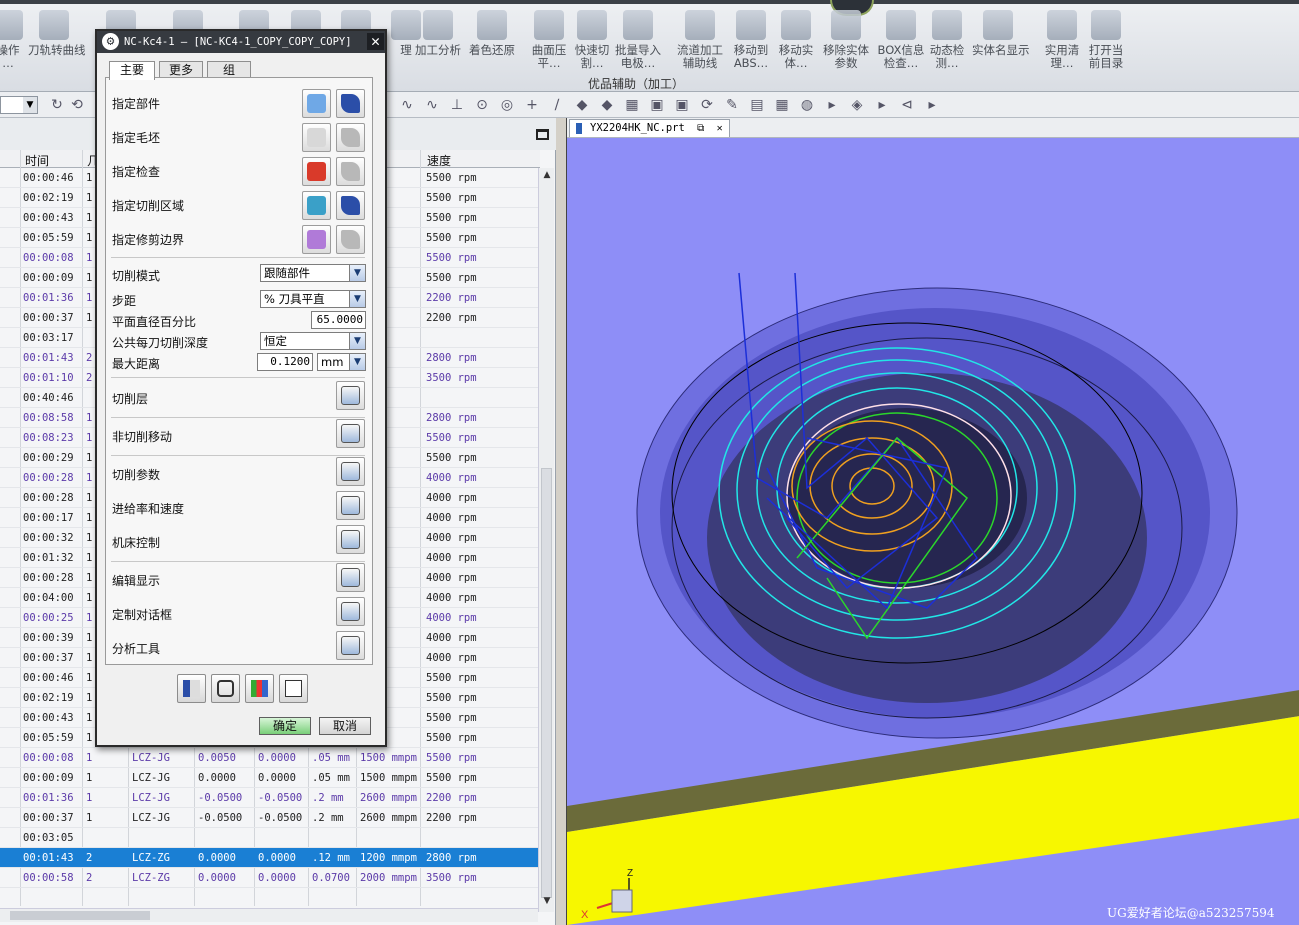 This screenshot has height=925, width=1299. I want to click on toolbar-tool-icon: ↻, so click(57, 105).